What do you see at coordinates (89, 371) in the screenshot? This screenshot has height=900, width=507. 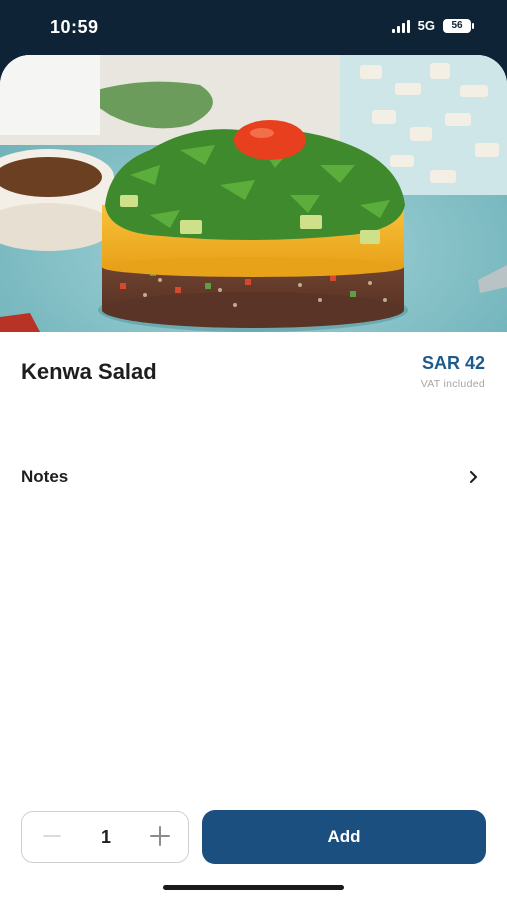 I see `item-name: Kenwa Salad` at bounding box center [89, 371].